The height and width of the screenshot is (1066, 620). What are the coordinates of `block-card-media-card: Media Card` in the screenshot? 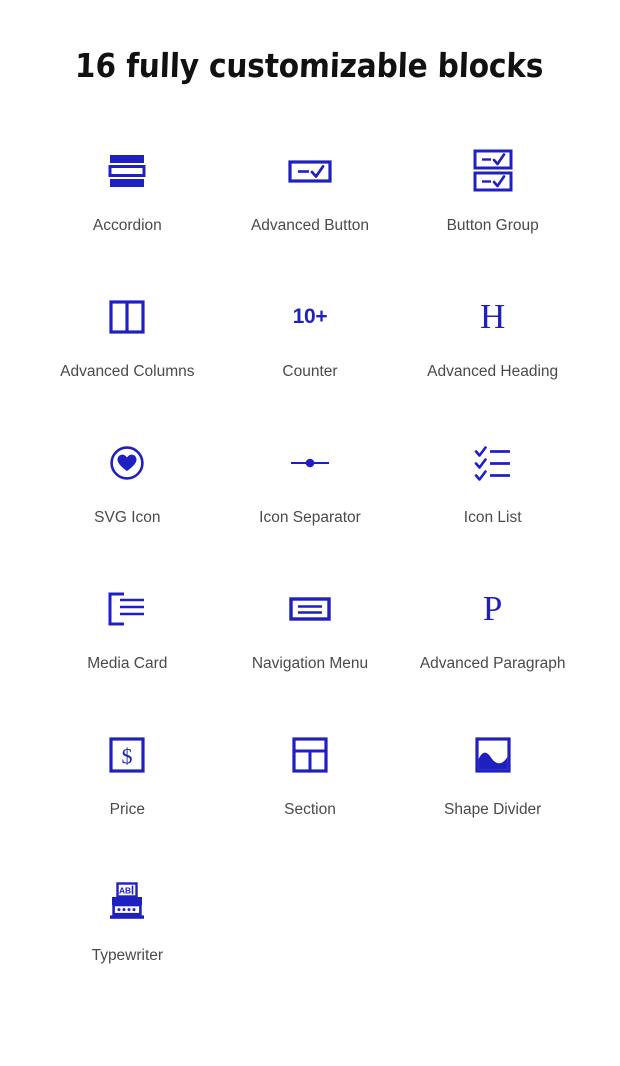 It's located at (127, 641).